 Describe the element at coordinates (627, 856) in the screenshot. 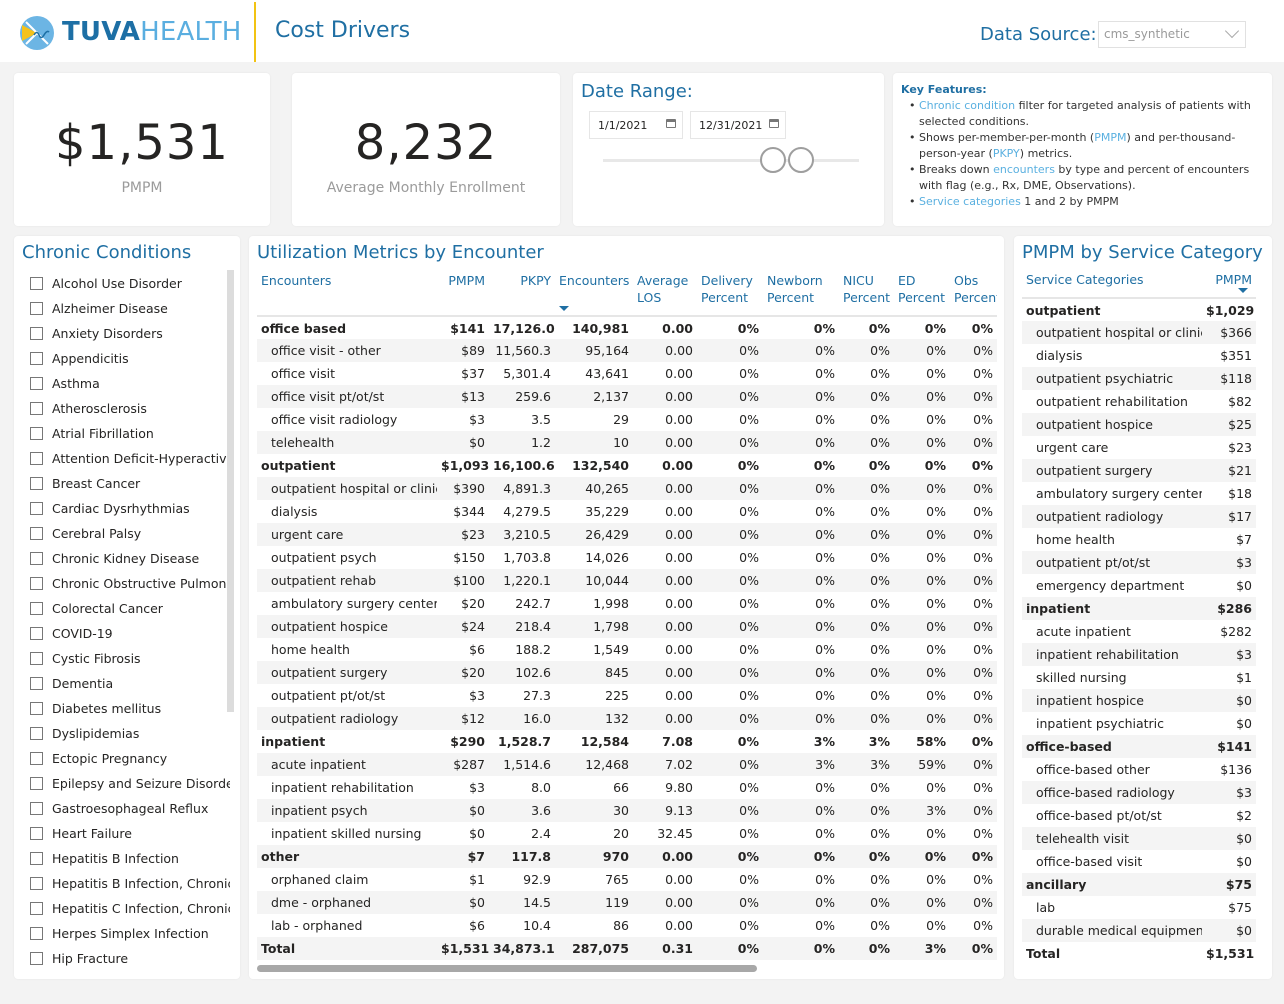

I see `group-row: other $7 117.8 970 0.00 0% 0% 0% 0% 0%` at that location.